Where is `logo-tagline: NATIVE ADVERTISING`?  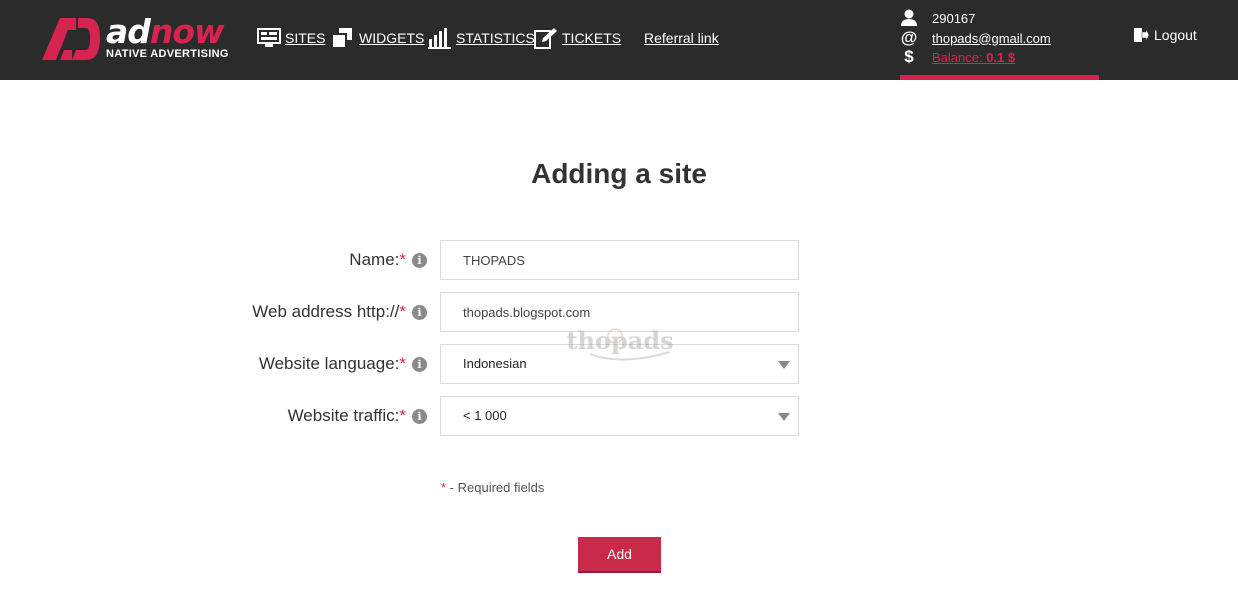 logo-tagline: NATIVE ADVERTISING is located at coordinates (167, 54).